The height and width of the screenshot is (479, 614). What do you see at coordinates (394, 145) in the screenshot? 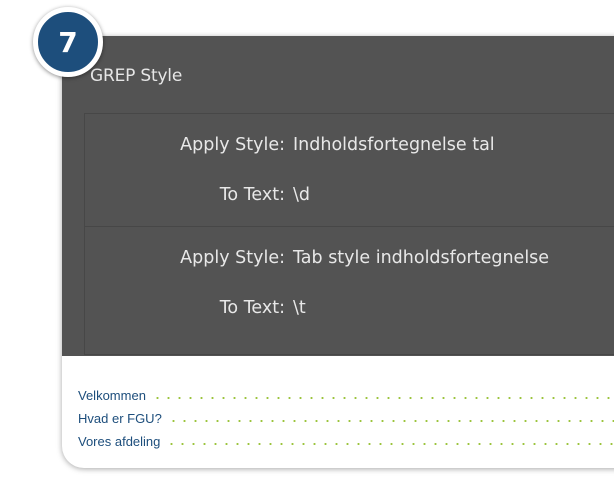
I see `apply-style-value: Indholdsfortegnelse tal` at bounding box center [394, 145].